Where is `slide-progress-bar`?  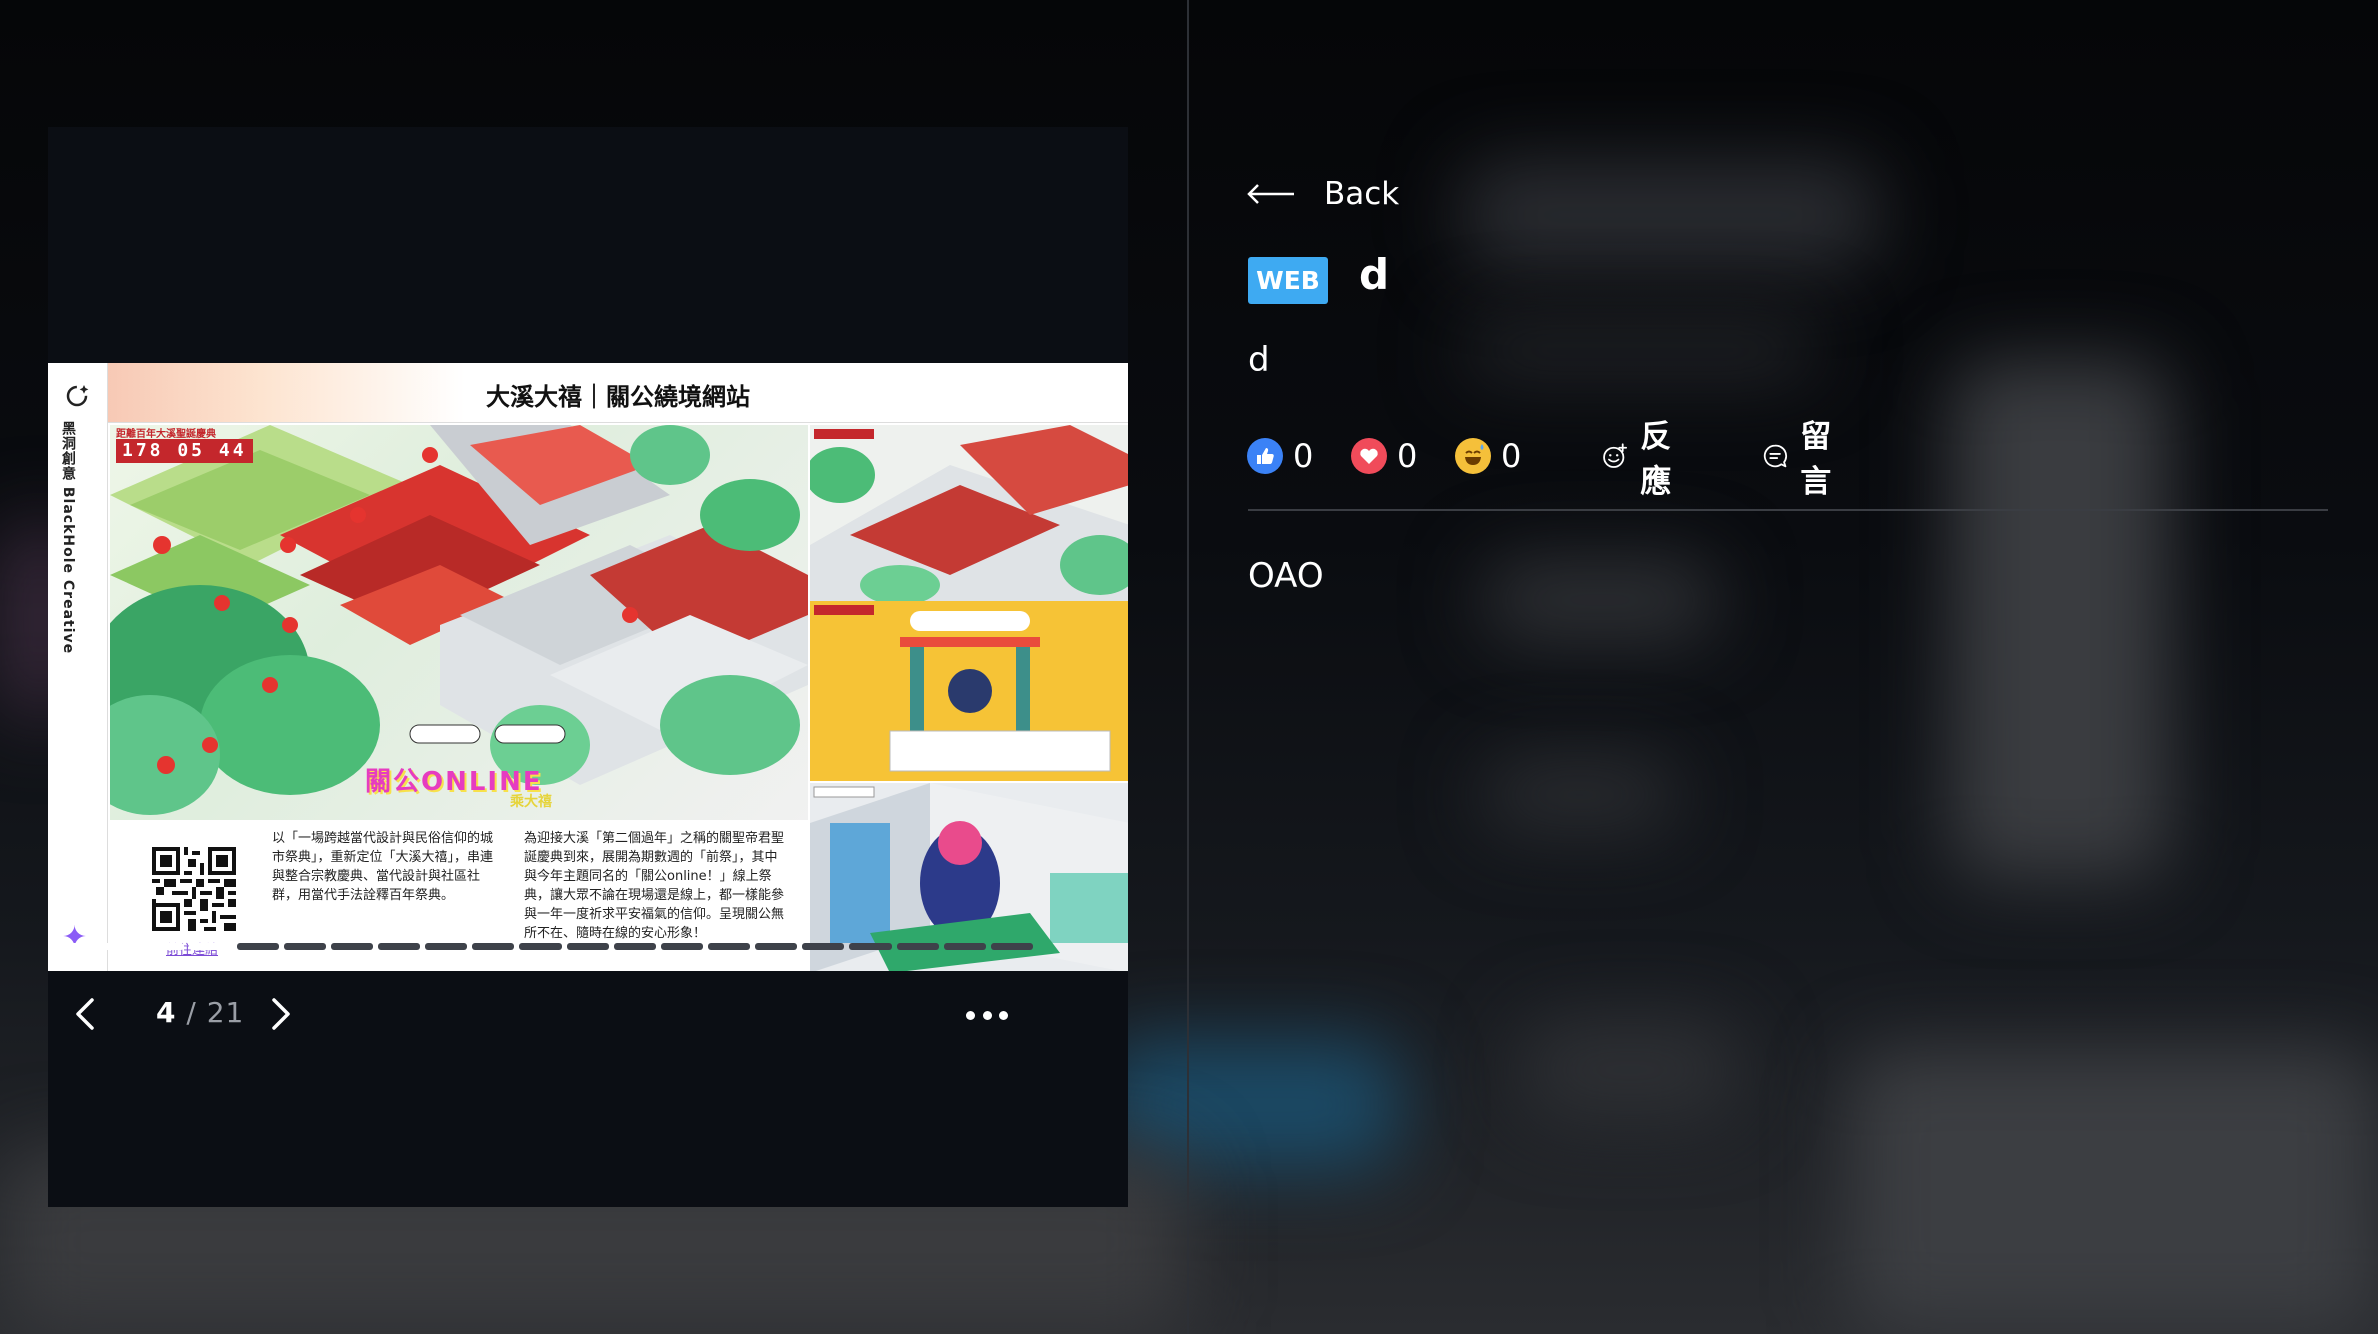
slide-progress-bar is located at coordinates (540, 946).